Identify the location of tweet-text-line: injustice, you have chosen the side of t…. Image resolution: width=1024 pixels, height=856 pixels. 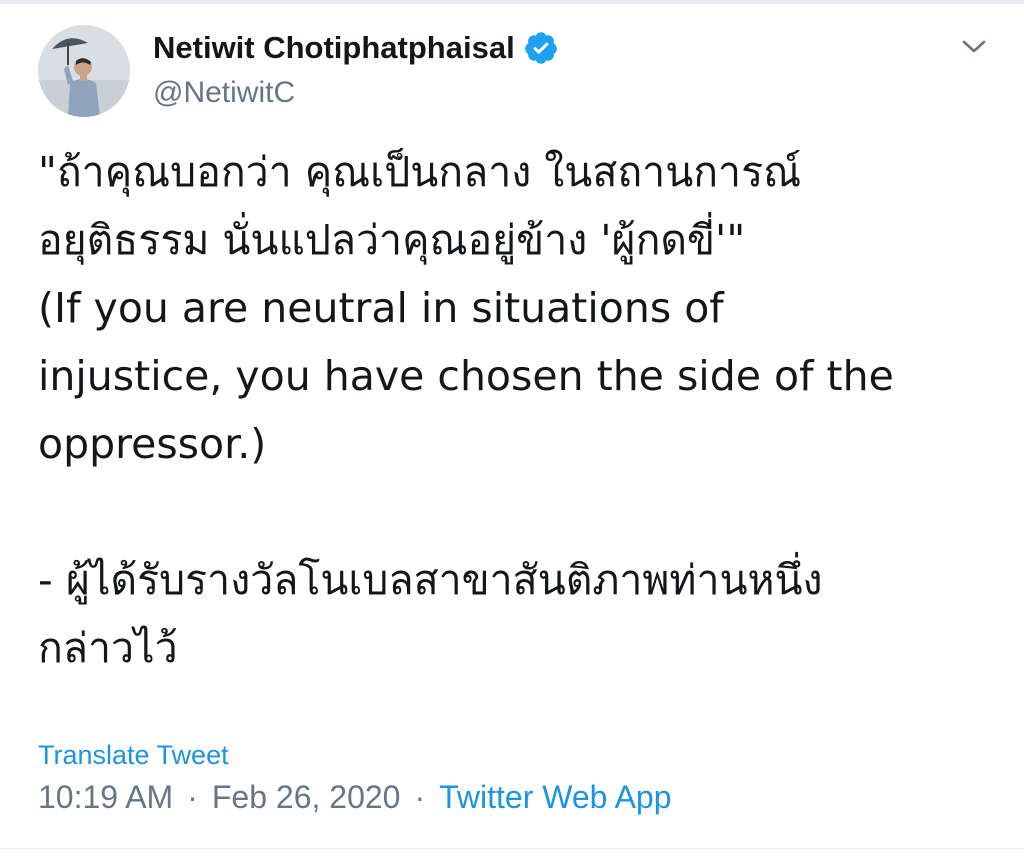
(466, 376).